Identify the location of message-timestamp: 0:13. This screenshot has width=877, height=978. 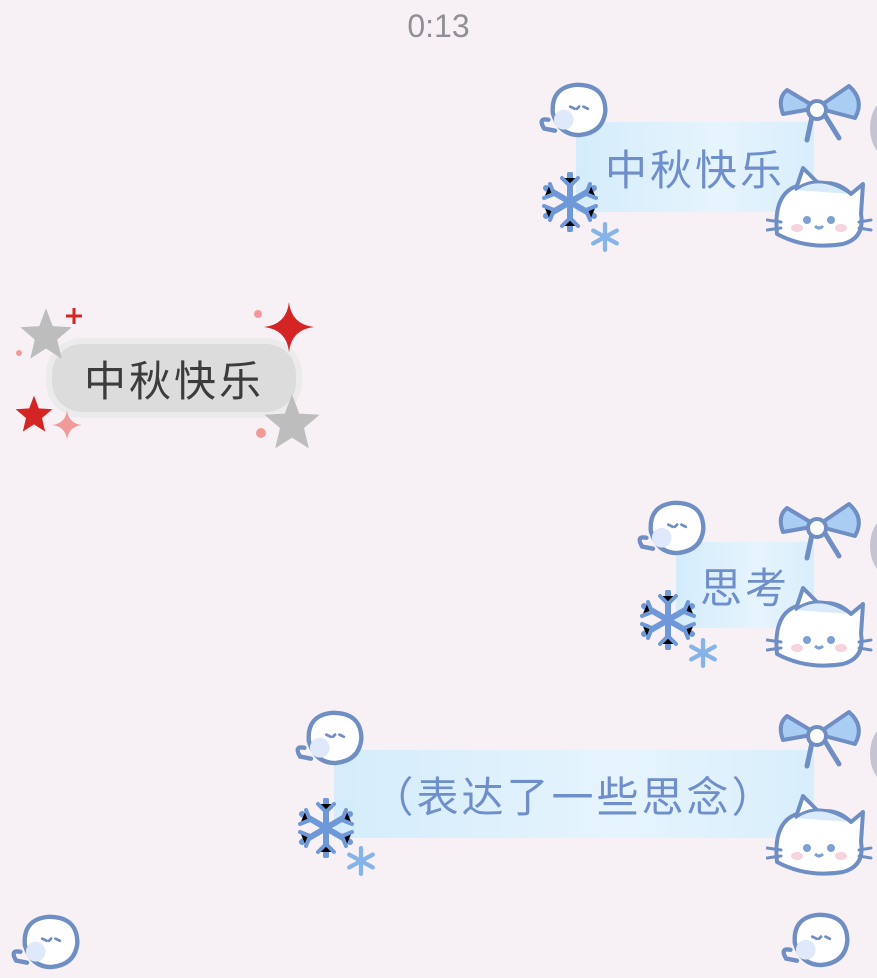
(438, 26).